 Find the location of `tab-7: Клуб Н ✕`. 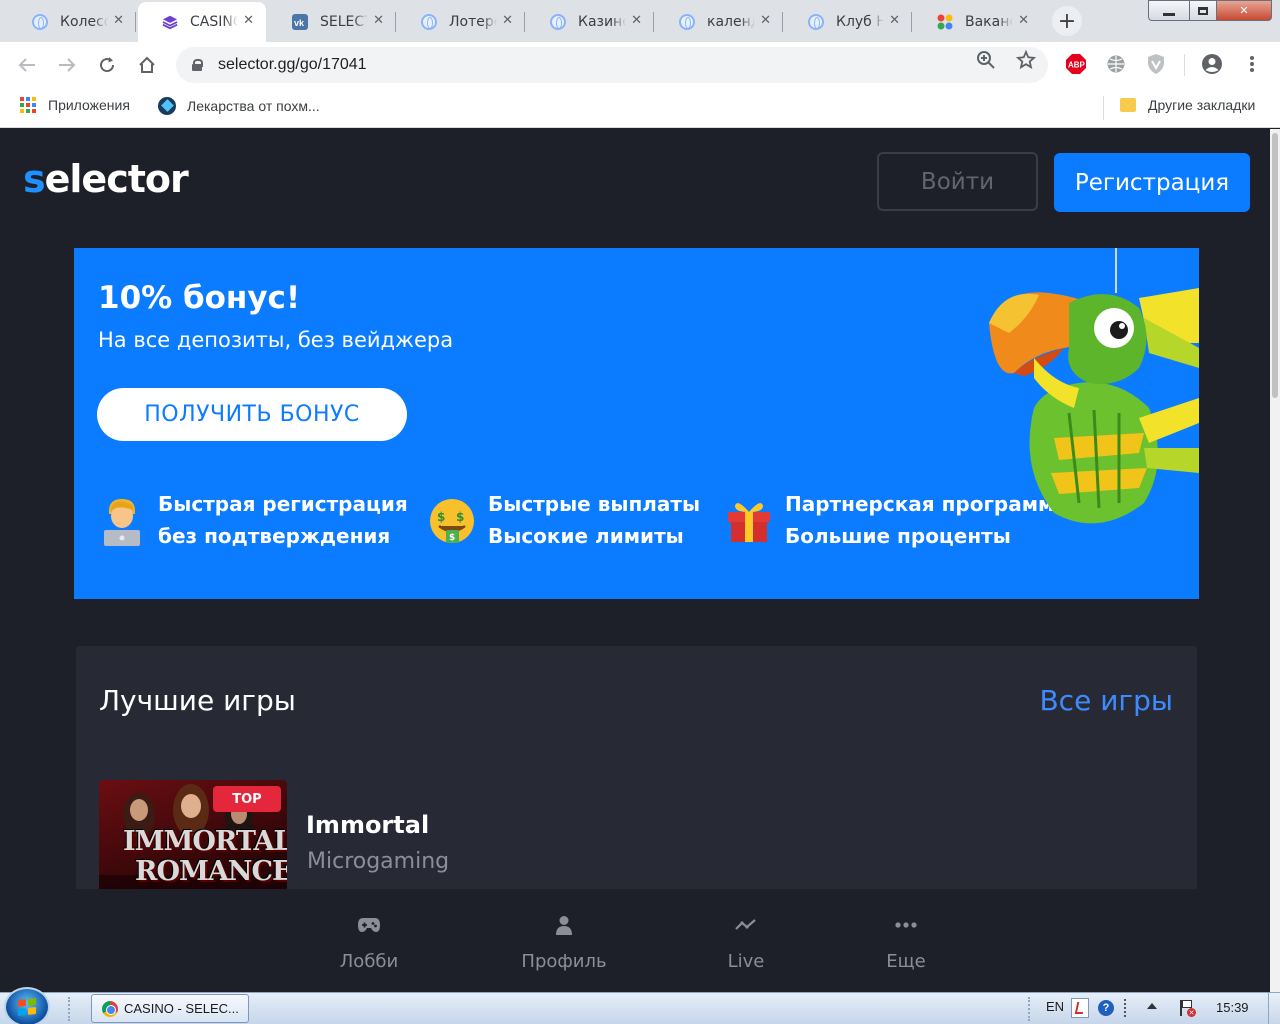

tab-7: Клуб Н ✕ is located at coordinates (848, 22).